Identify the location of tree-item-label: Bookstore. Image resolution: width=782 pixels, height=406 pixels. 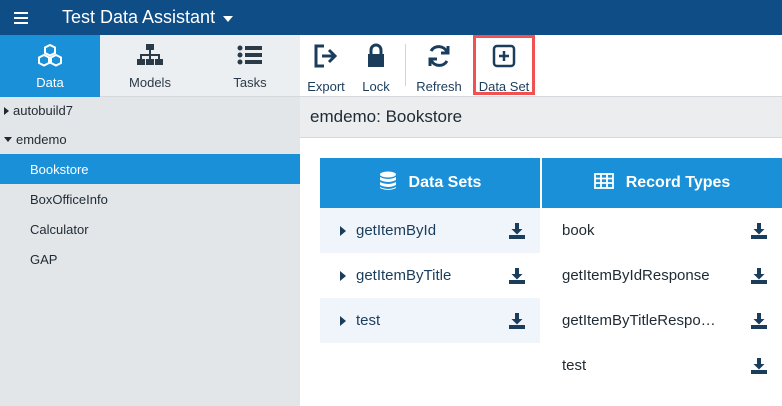
(59, 169).